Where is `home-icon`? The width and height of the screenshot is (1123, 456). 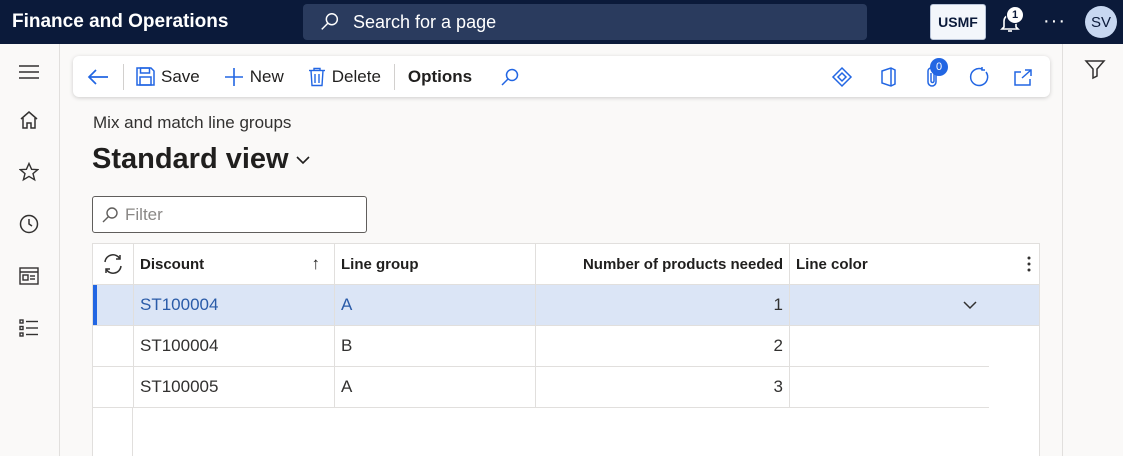
home-icon is located at coordinates (29, 120).